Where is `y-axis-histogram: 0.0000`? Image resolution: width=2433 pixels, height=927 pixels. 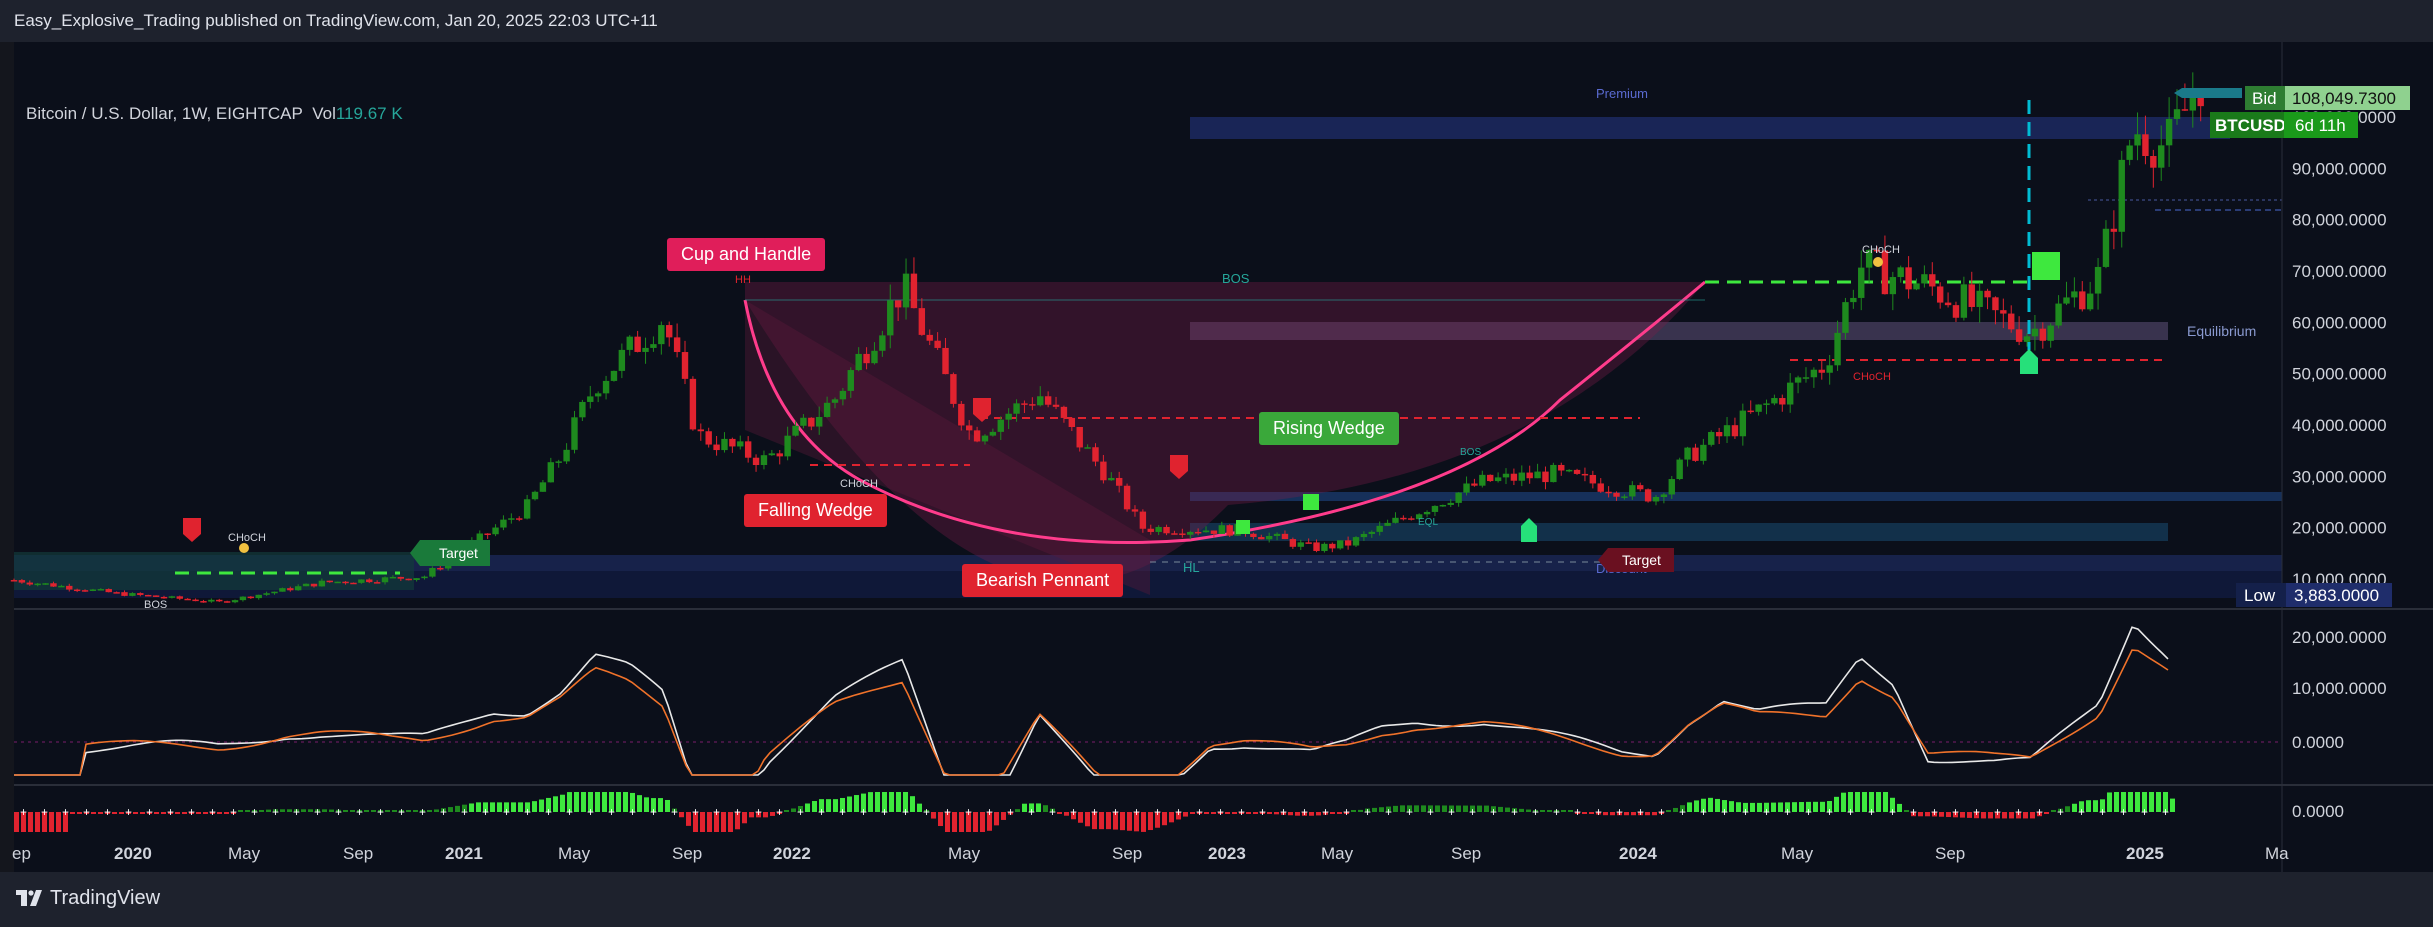 y-axis-histogram: 0.0000 is located at coordinates (2318, 811).